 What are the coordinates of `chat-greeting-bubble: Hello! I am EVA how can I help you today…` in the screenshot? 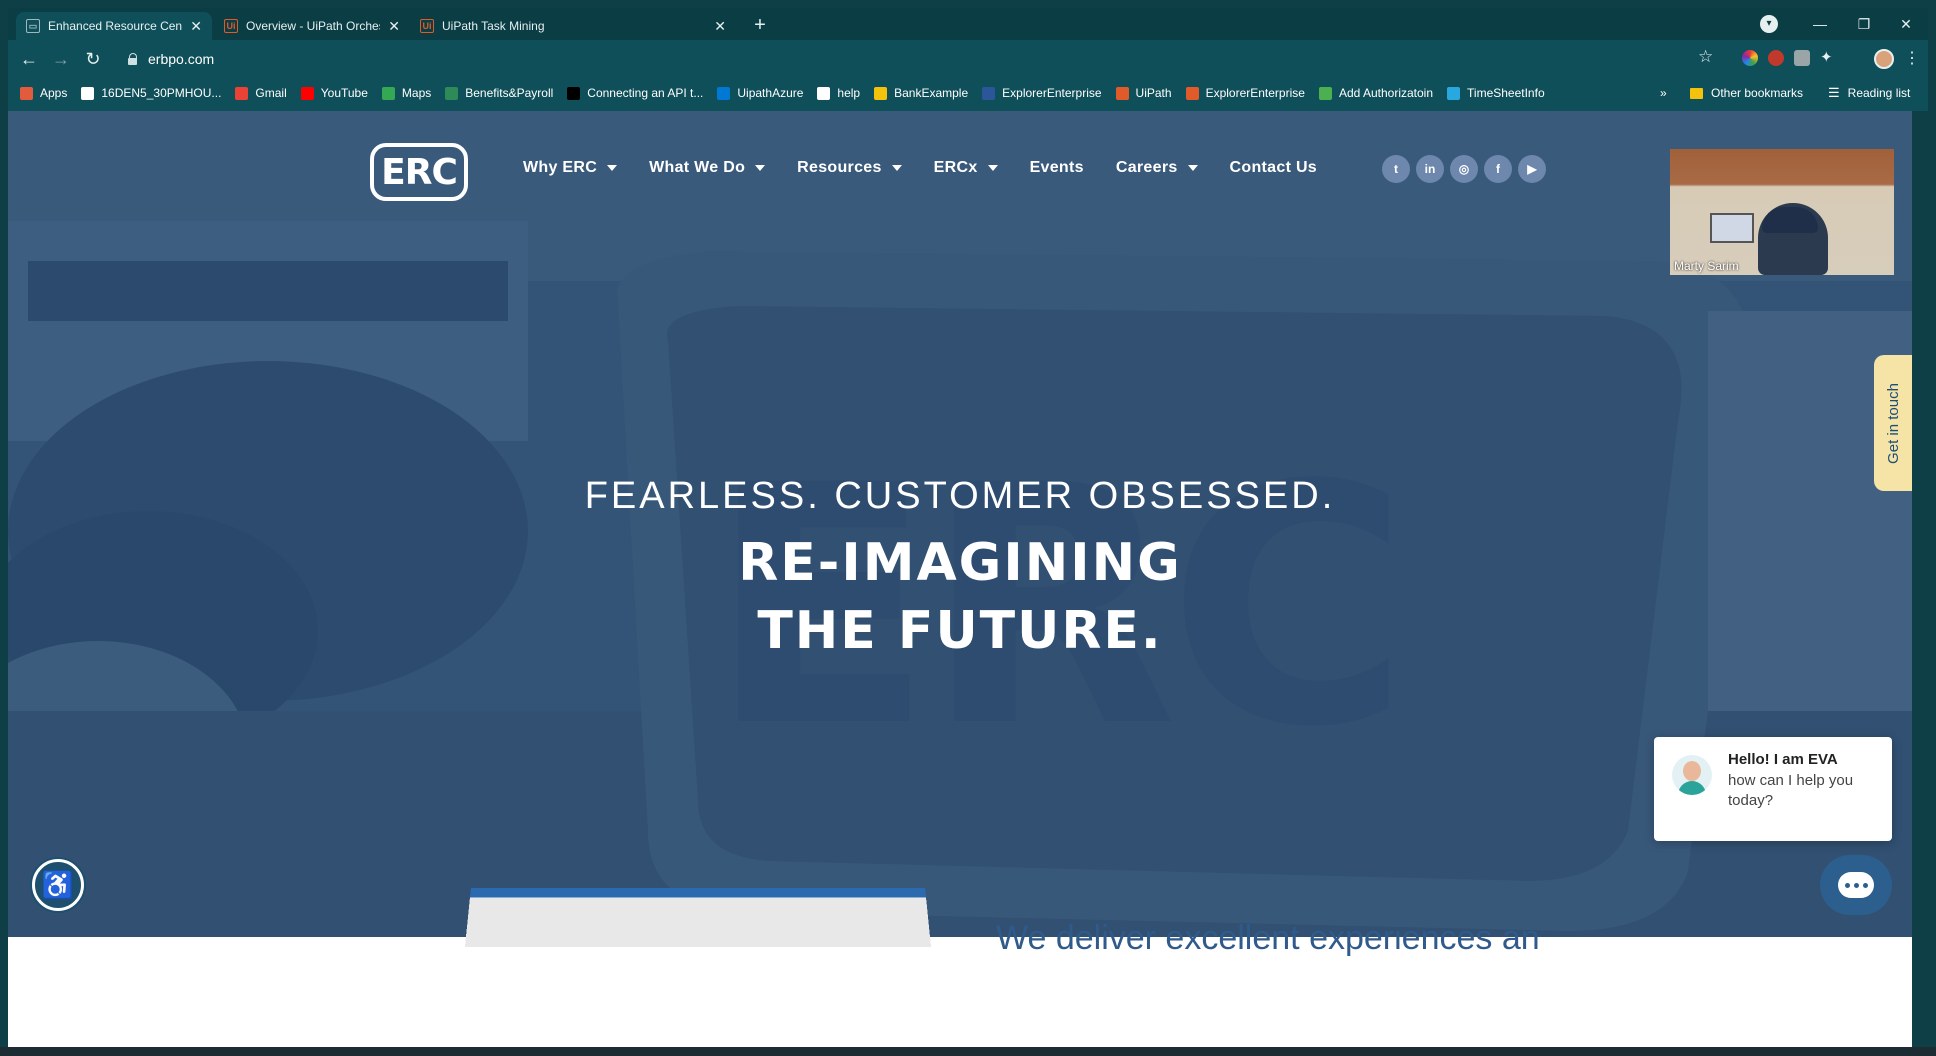 It's located at (1773, 789).